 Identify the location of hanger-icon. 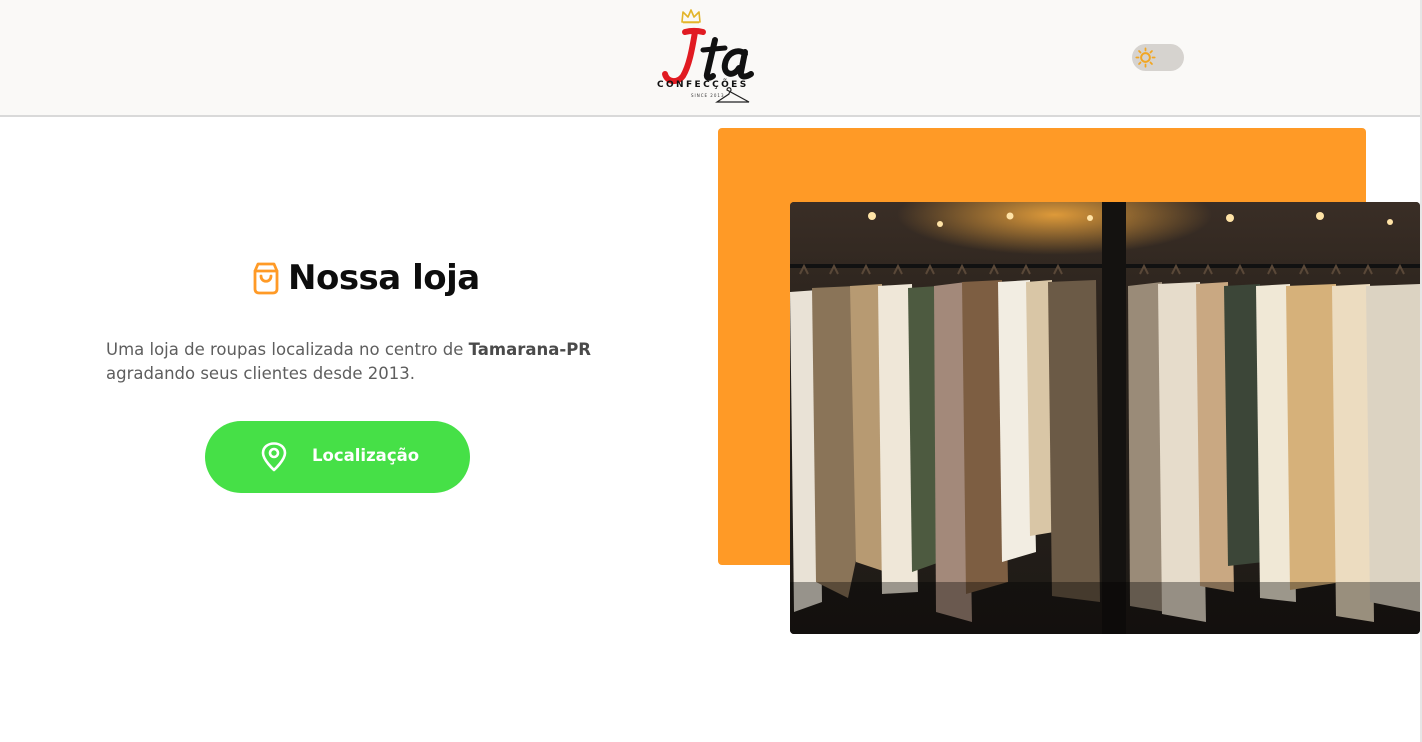
(732, 95).